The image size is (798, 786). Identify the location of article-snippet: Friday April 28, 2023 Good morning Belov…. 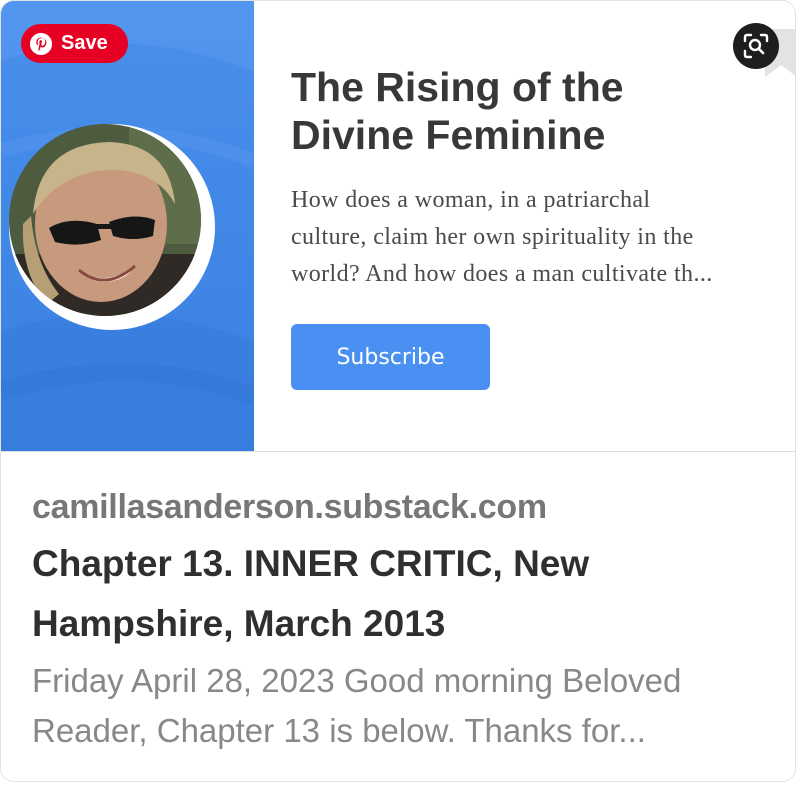
(357, 705).